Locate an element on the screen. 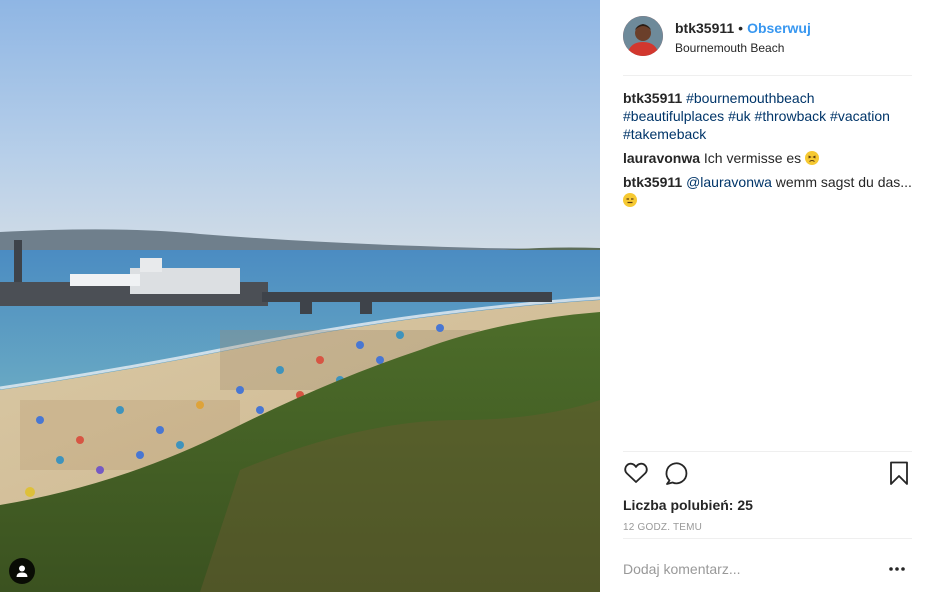 This screenshot has width=925, height=592. hashtag-link: #beautifulplaces is located at coordinates (673, 116).